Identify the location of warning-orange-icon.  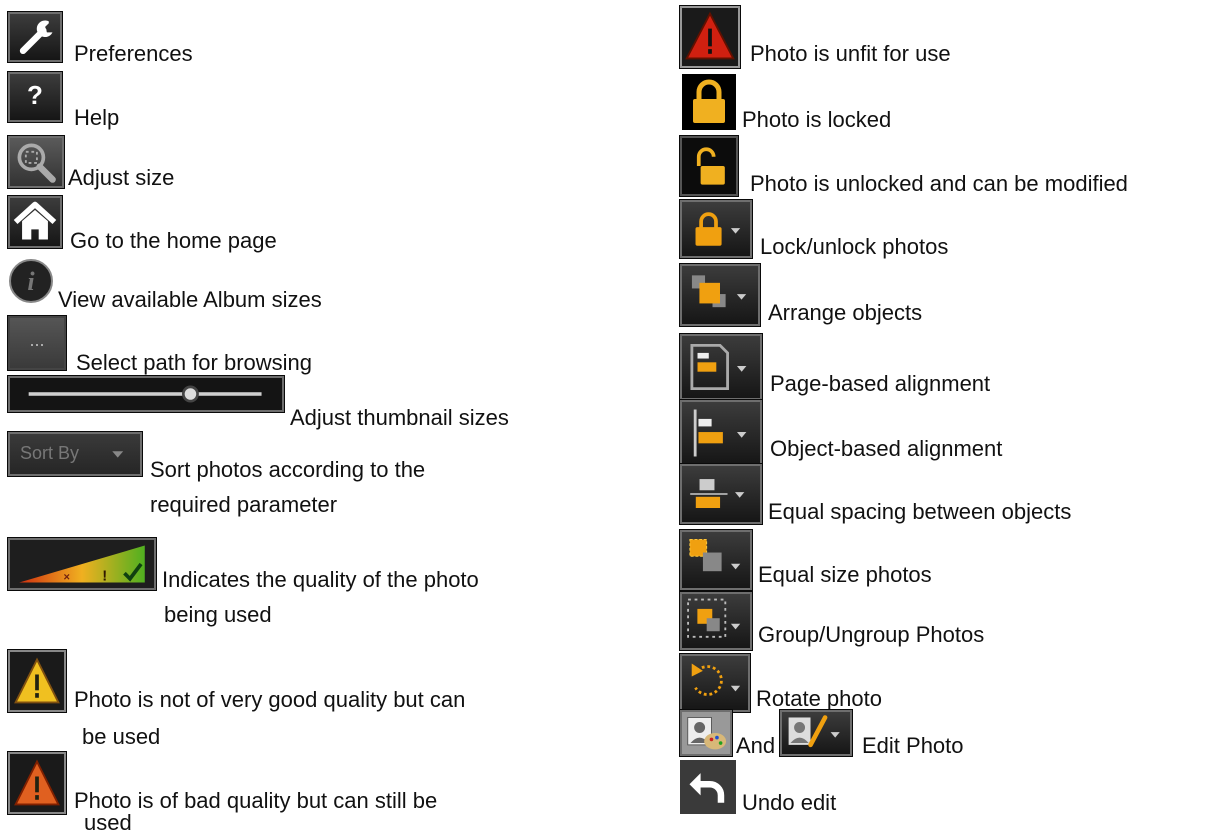
(37, 783).